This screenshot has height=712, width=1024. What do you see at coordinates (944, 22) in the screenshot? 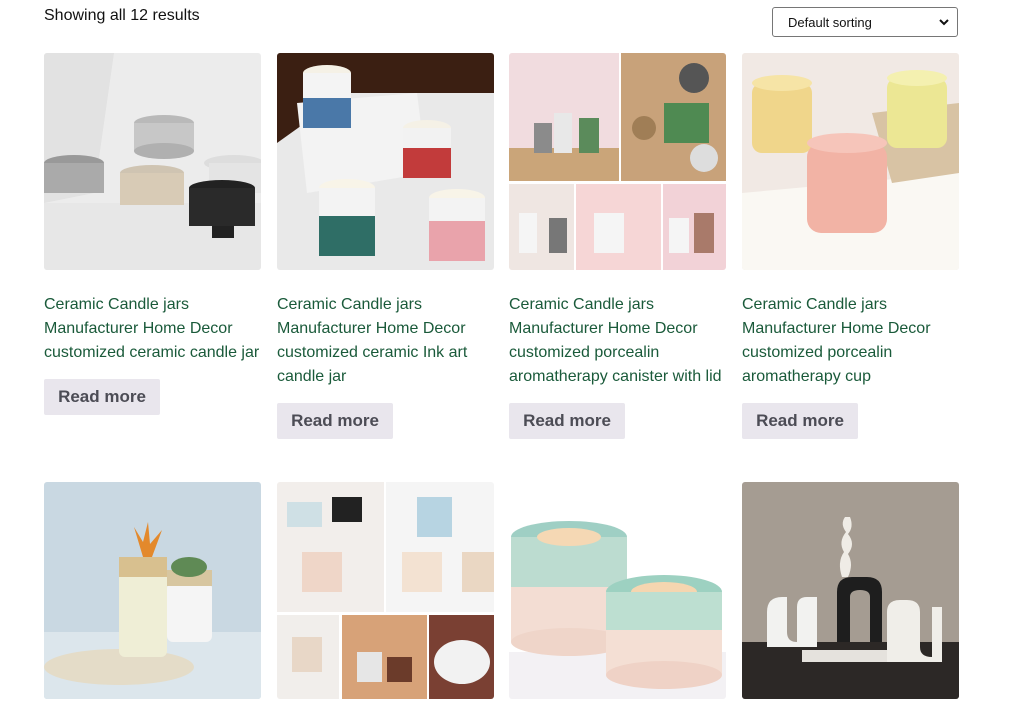
I see `chevron-down-icon` at bounding box center [944, 22].